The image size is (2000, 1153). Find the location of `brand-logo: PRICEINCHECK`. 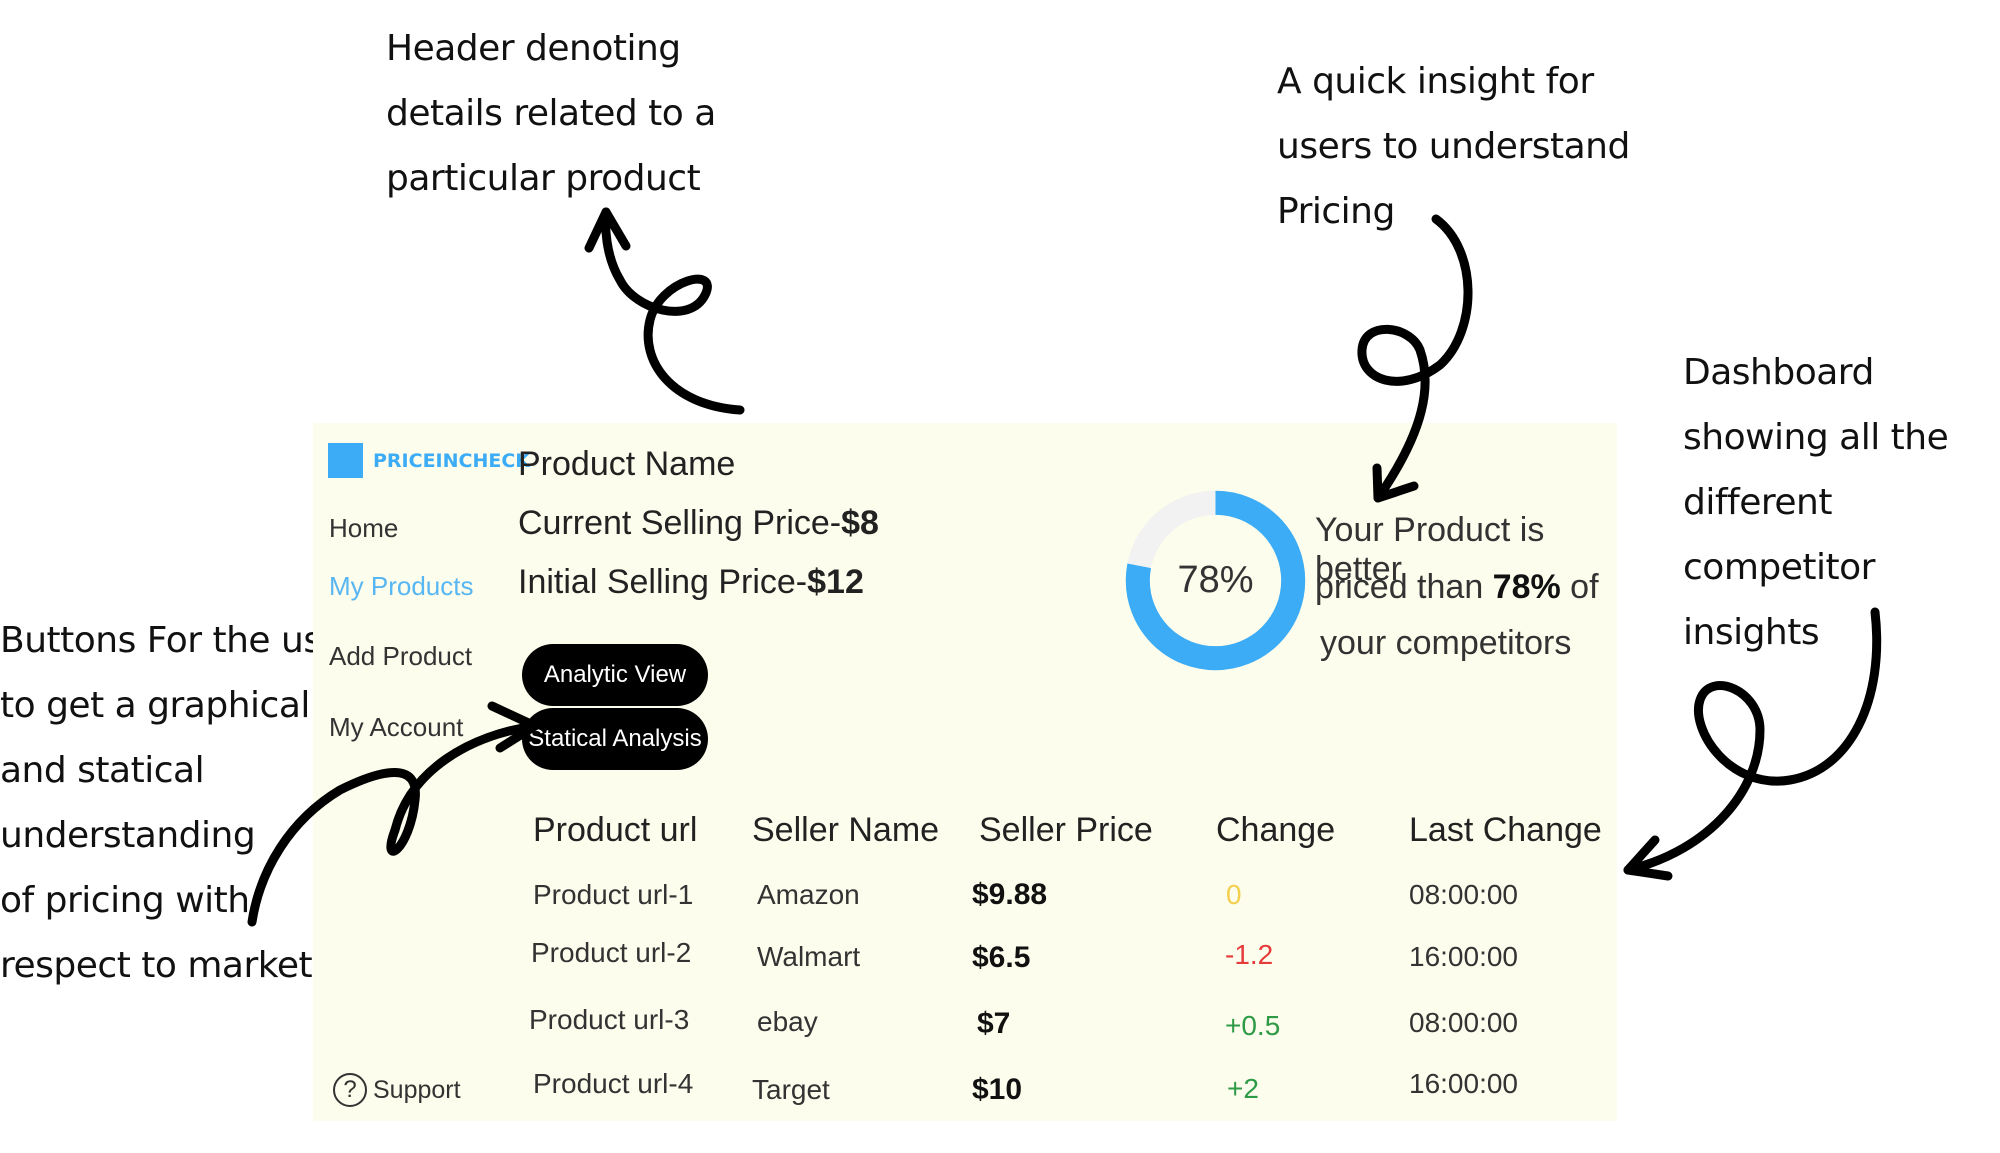

brand-logo: PRICEINCHECK is located at coordinates (429, 460).